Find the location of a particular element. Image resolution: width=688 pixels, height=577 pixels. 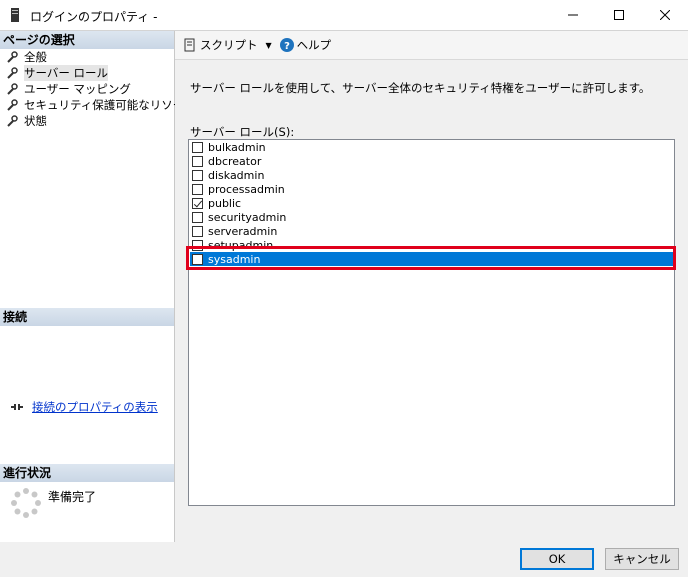

script-label: スクリプト is located at coordinates (229, 45).